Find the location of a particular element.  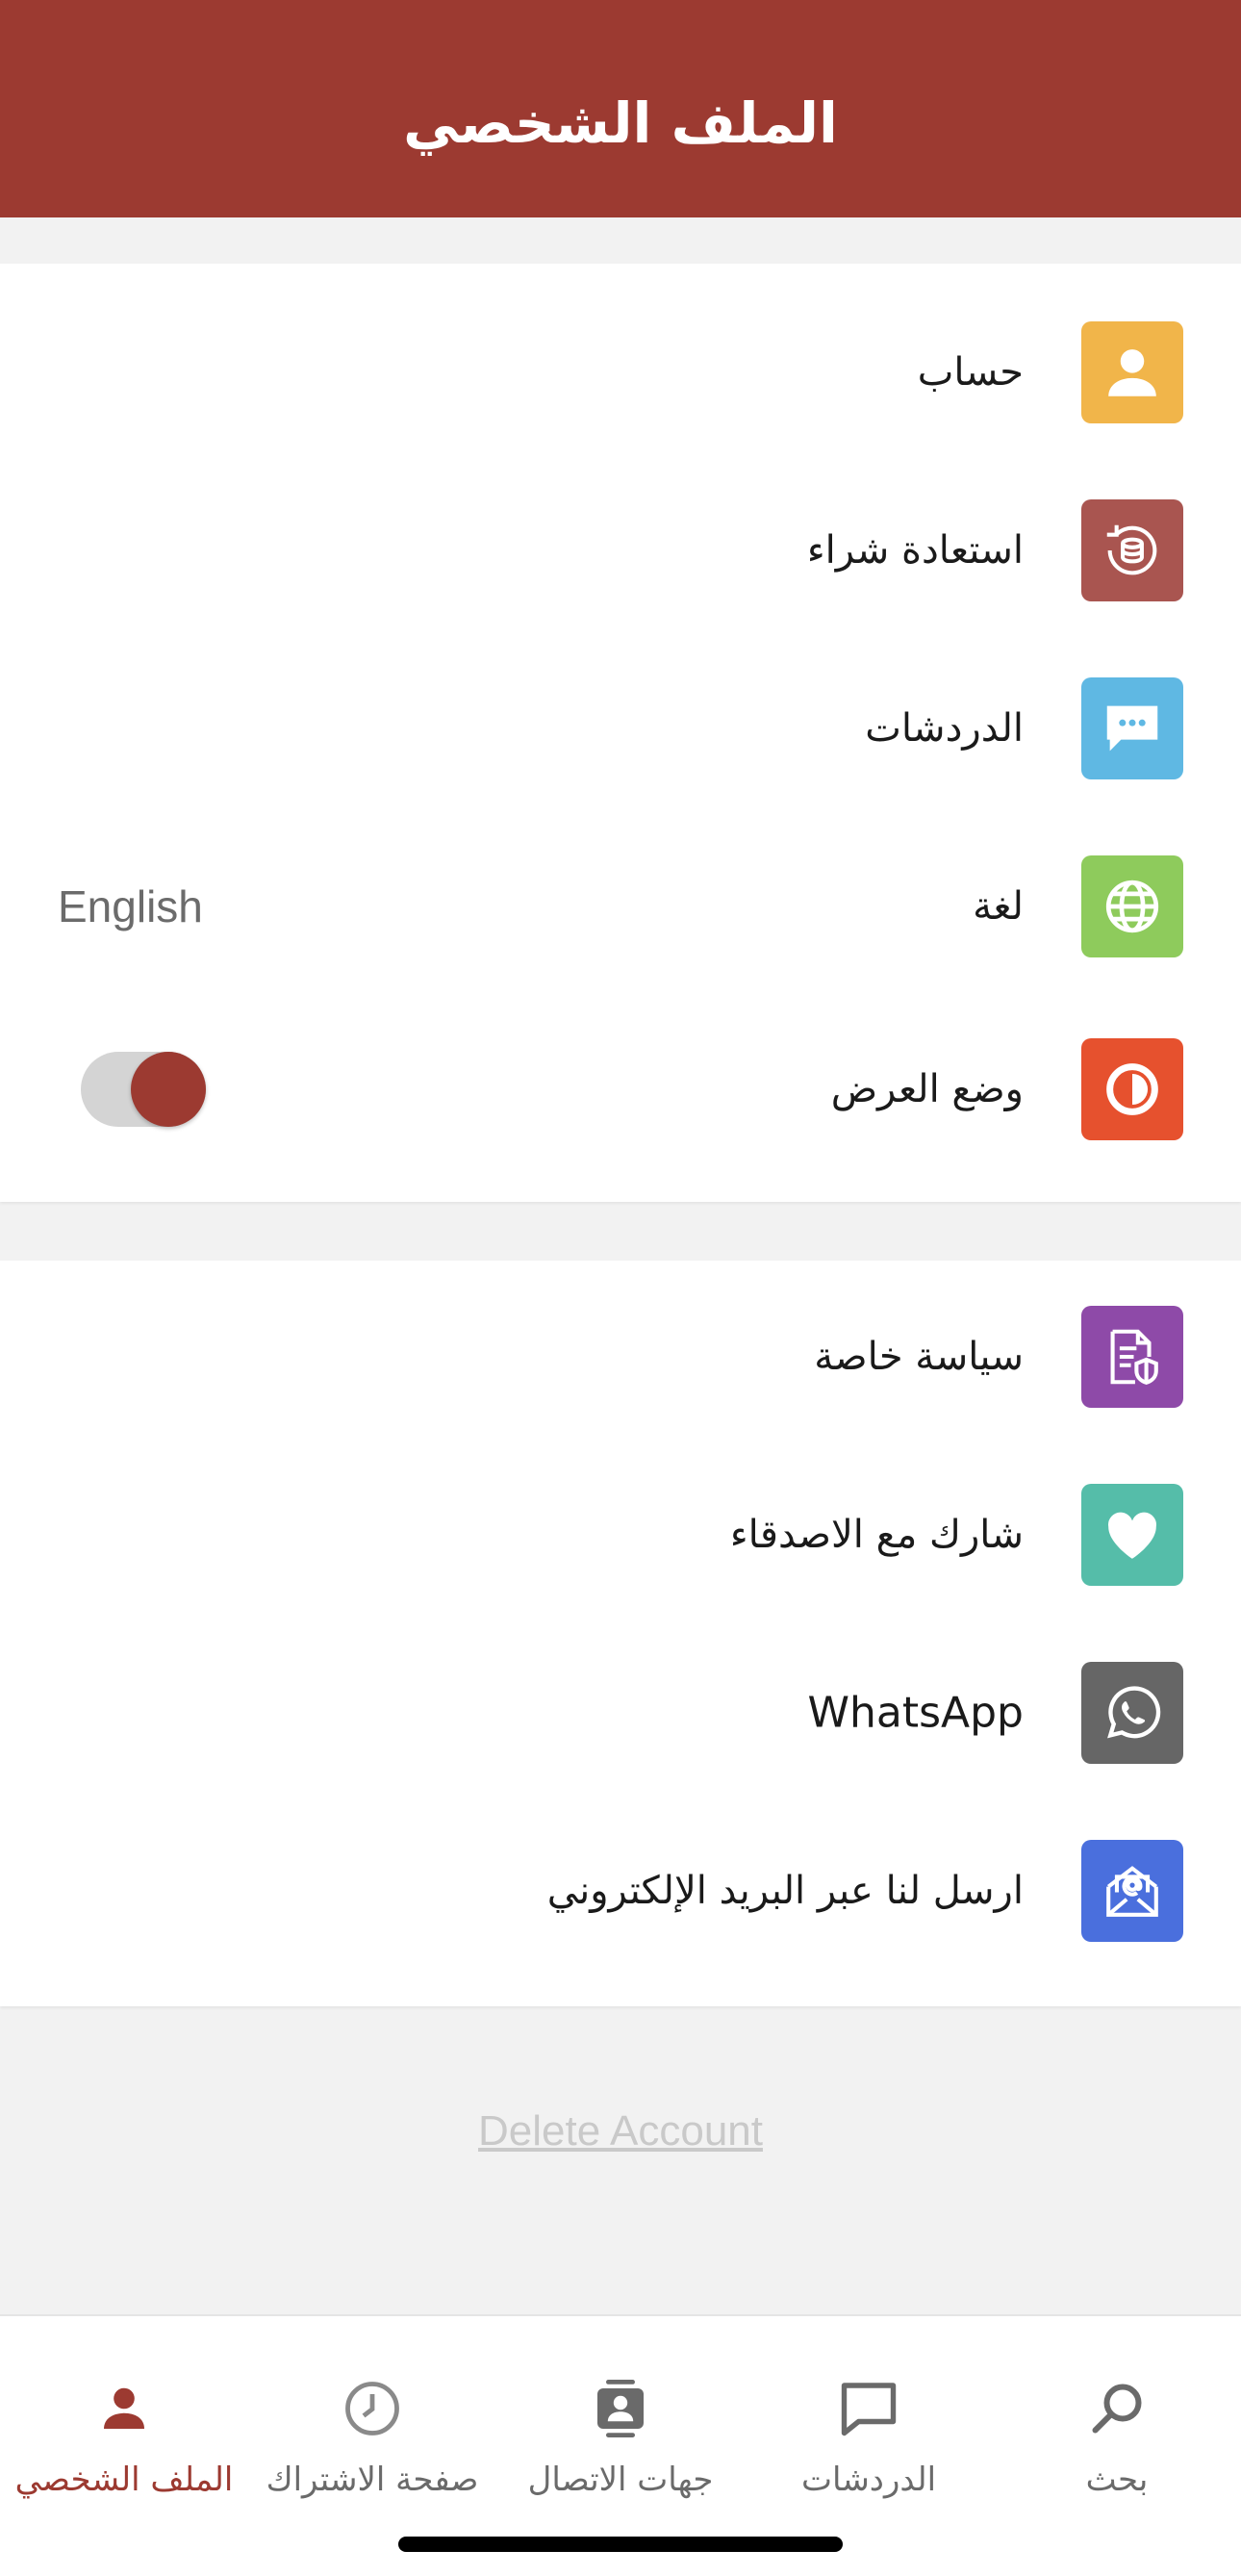

language-value: English is located at coordinates (130, 905).